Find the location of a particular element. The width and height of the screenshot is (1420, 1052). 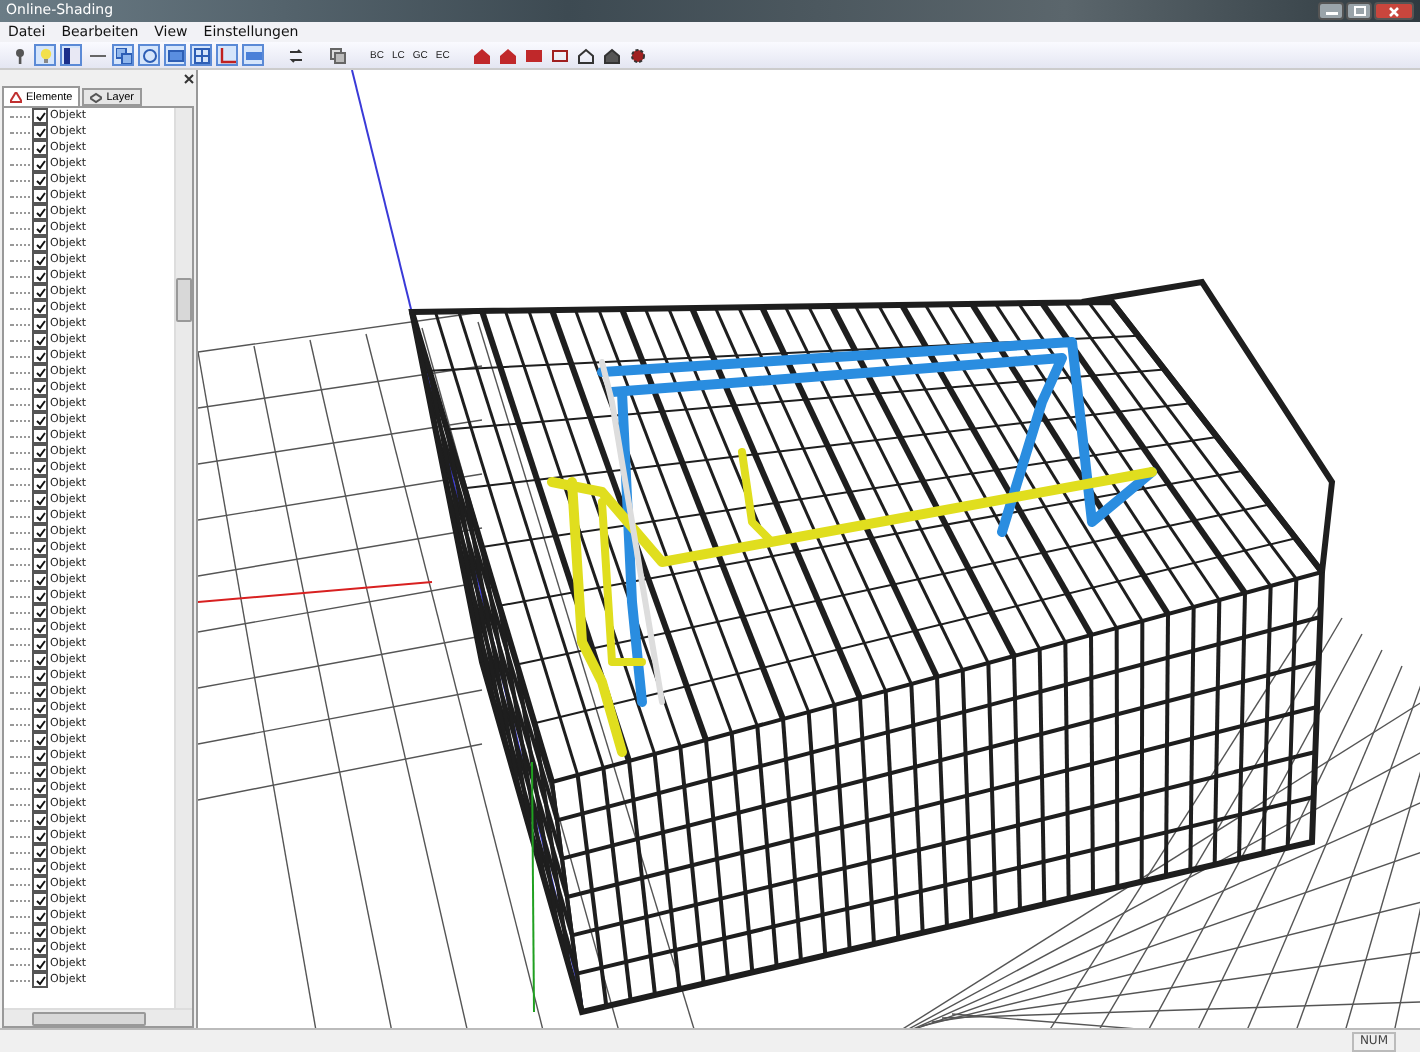

maximize-button is located at coordinates (1359, 11).